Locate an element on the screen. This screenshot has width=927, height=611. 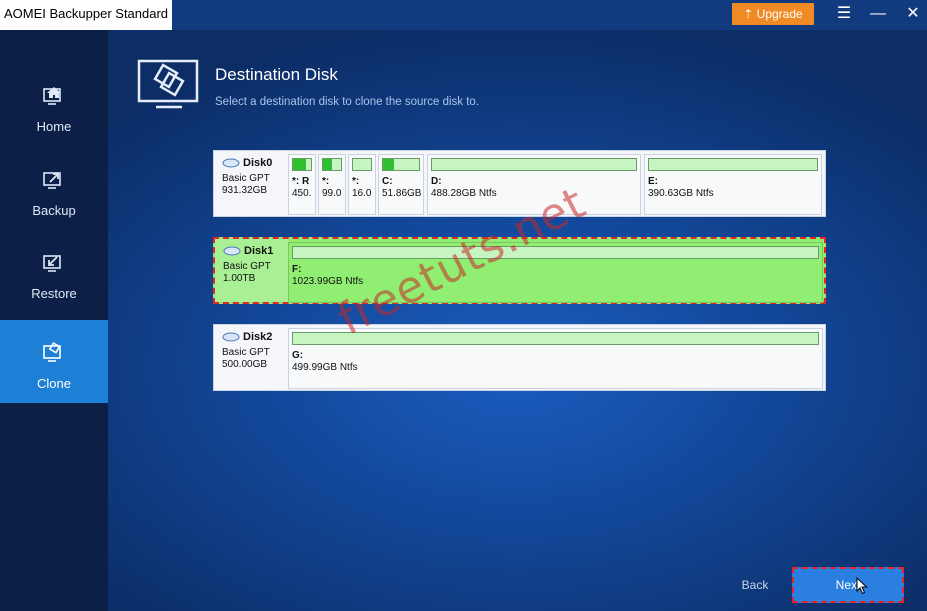
sidebar: Home Backup Restore Clone is located at coordinates (54, 320).